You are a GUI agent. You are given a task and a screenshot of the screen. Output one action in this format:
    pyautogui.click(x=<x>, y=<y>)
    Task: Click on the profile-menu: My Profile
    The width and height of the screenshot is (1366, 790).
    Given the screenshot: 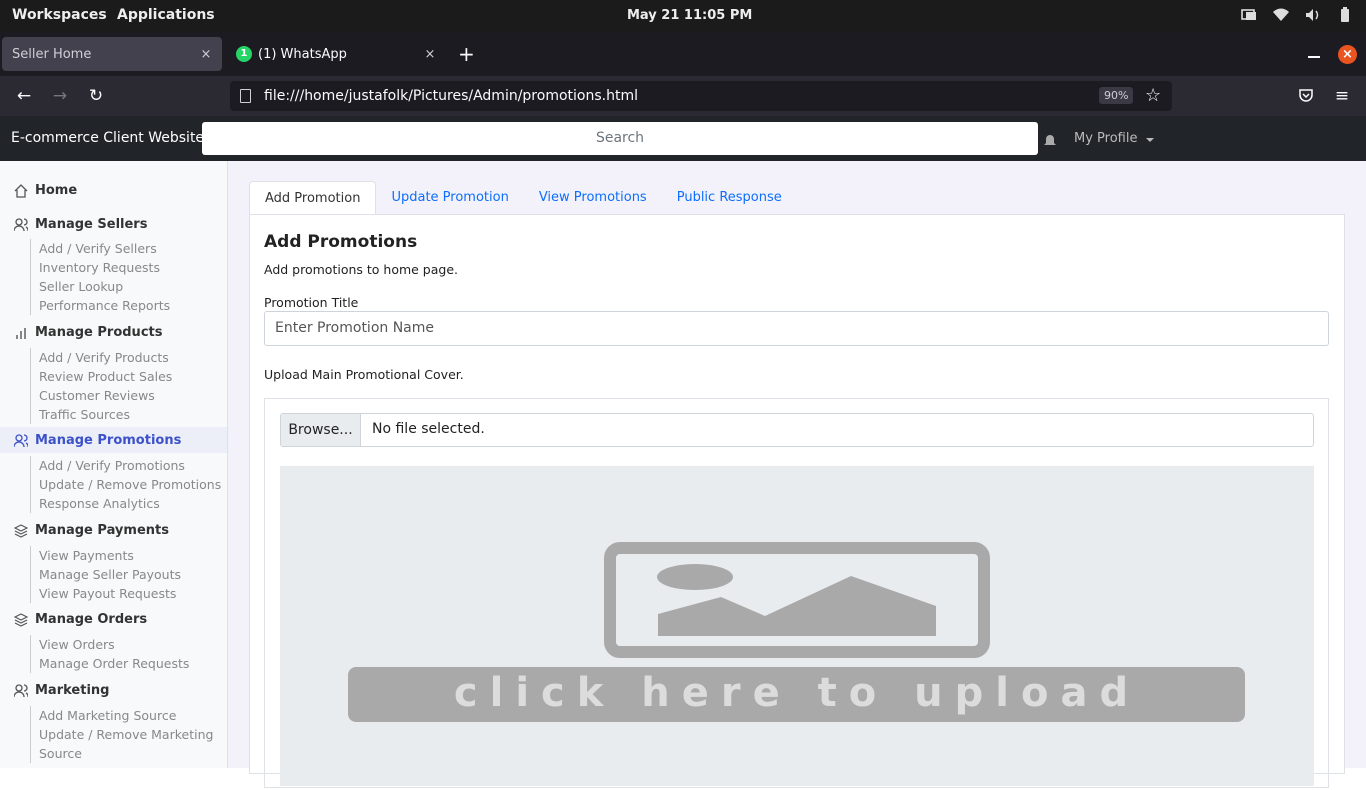 What is the action you would take?
    pyautogui.click(x=1105, y=138)
    